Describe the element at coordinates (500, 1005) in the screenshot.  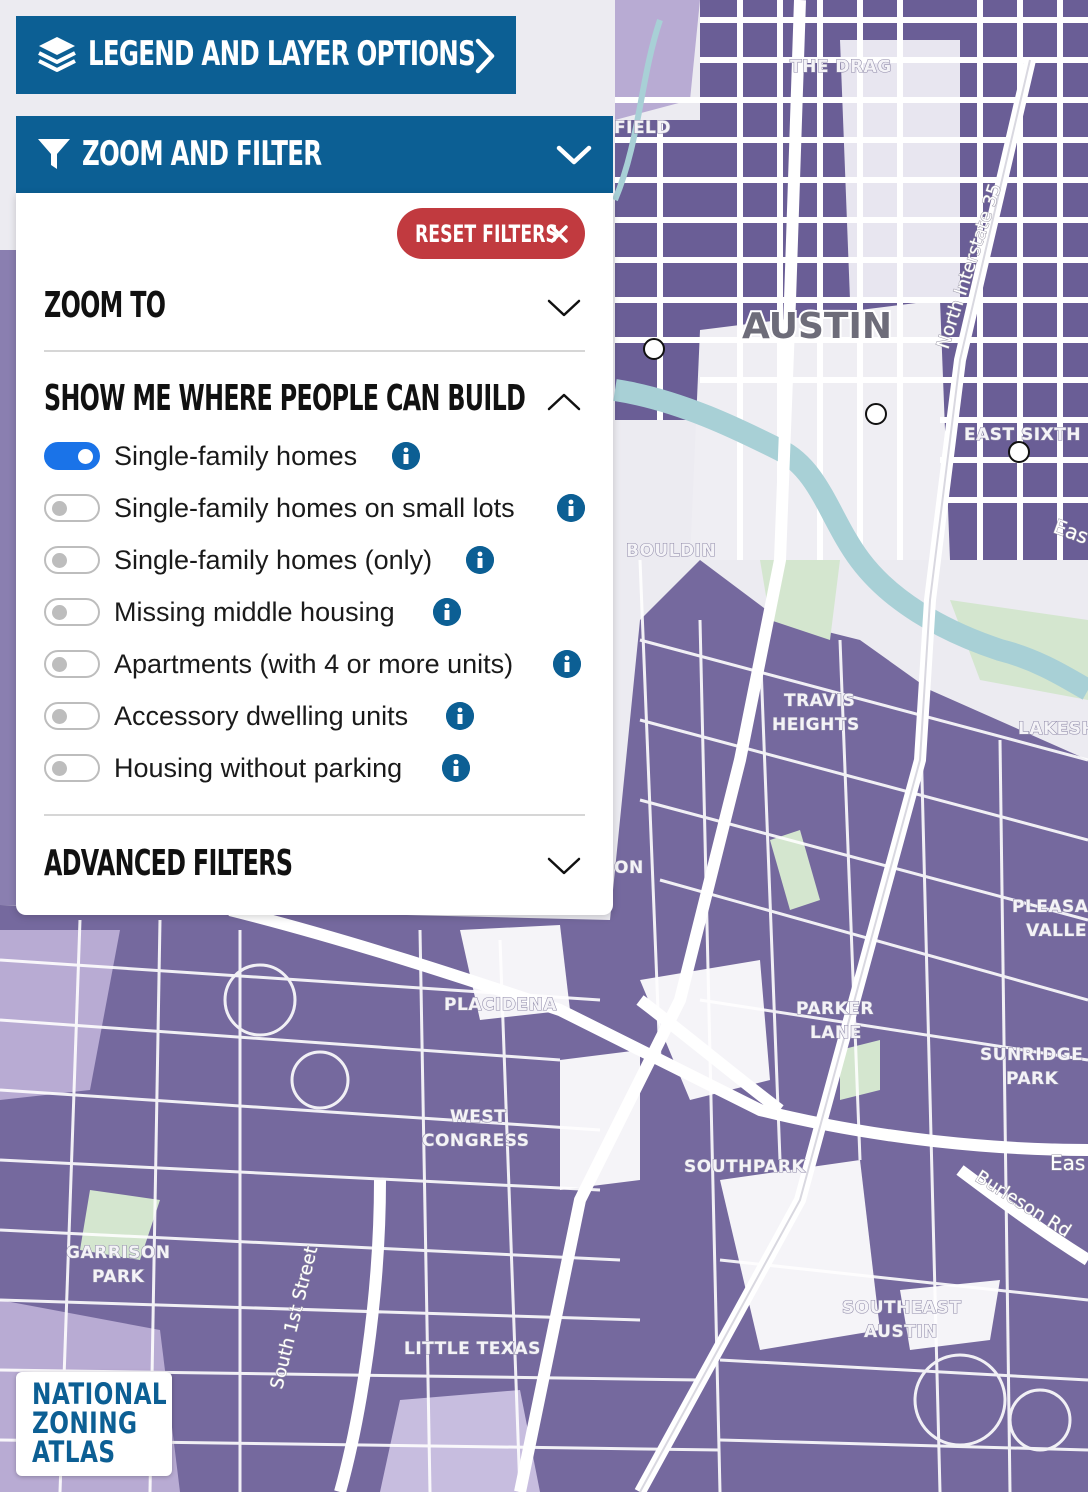
I see `svg-text: PLACIDENA` at that location.